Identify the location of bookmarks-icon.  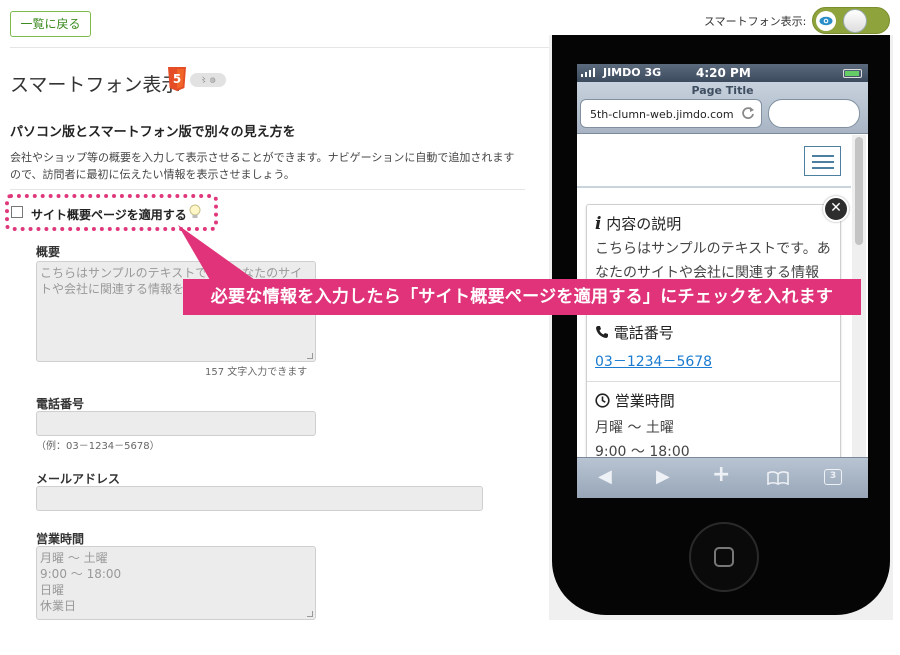
(778, 478).